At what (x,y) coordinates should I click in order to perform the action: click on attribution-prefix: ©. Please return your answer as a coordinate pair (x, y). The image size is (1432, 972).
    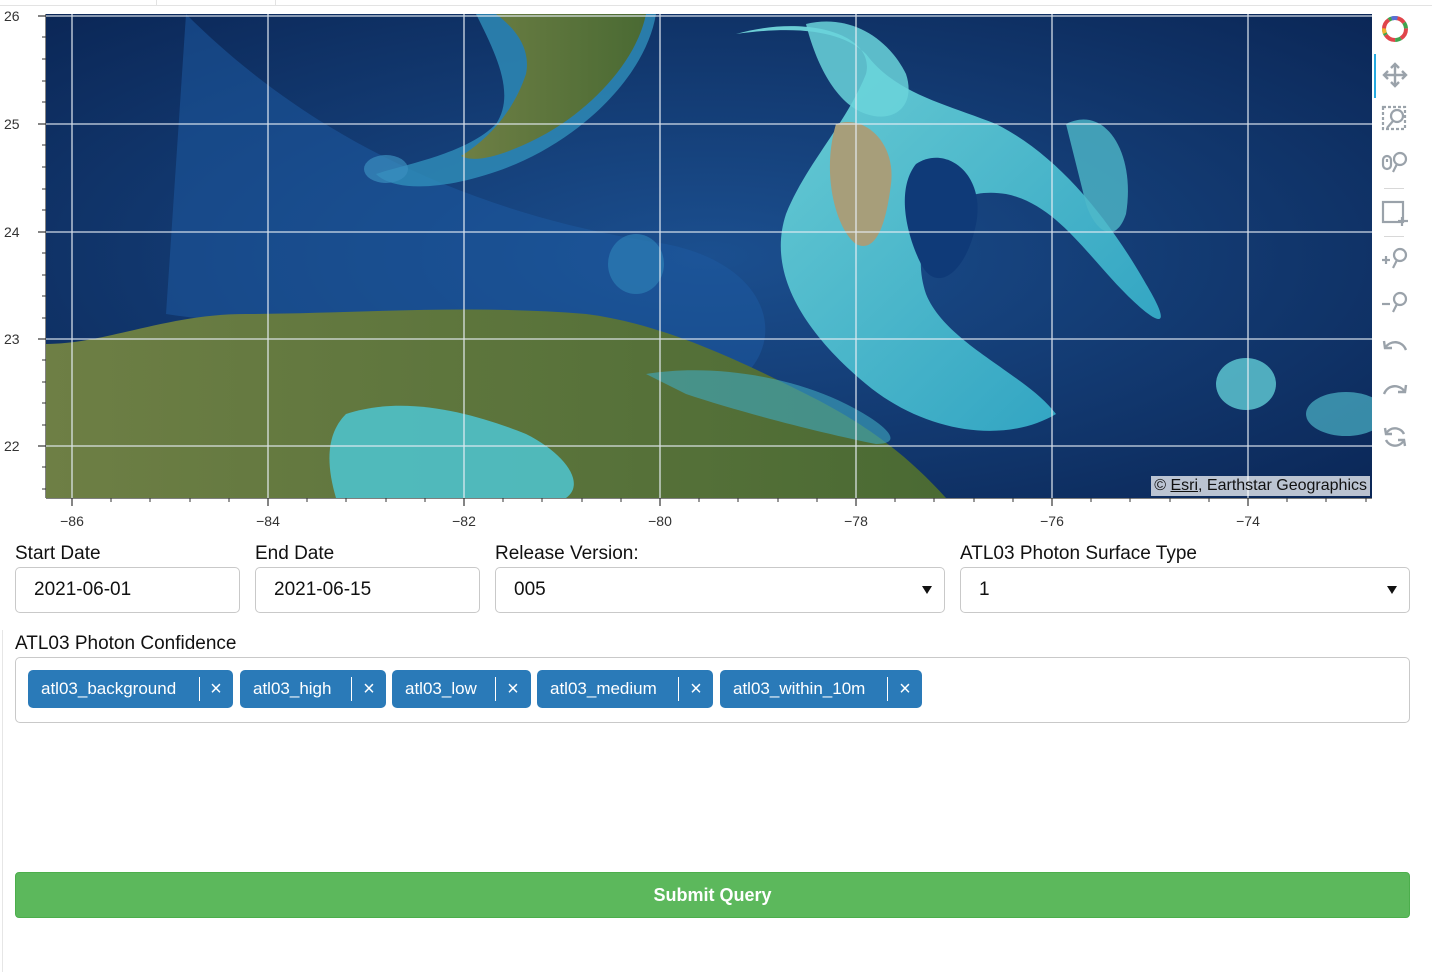
    Looking at the image, I should click on (1162, 485).